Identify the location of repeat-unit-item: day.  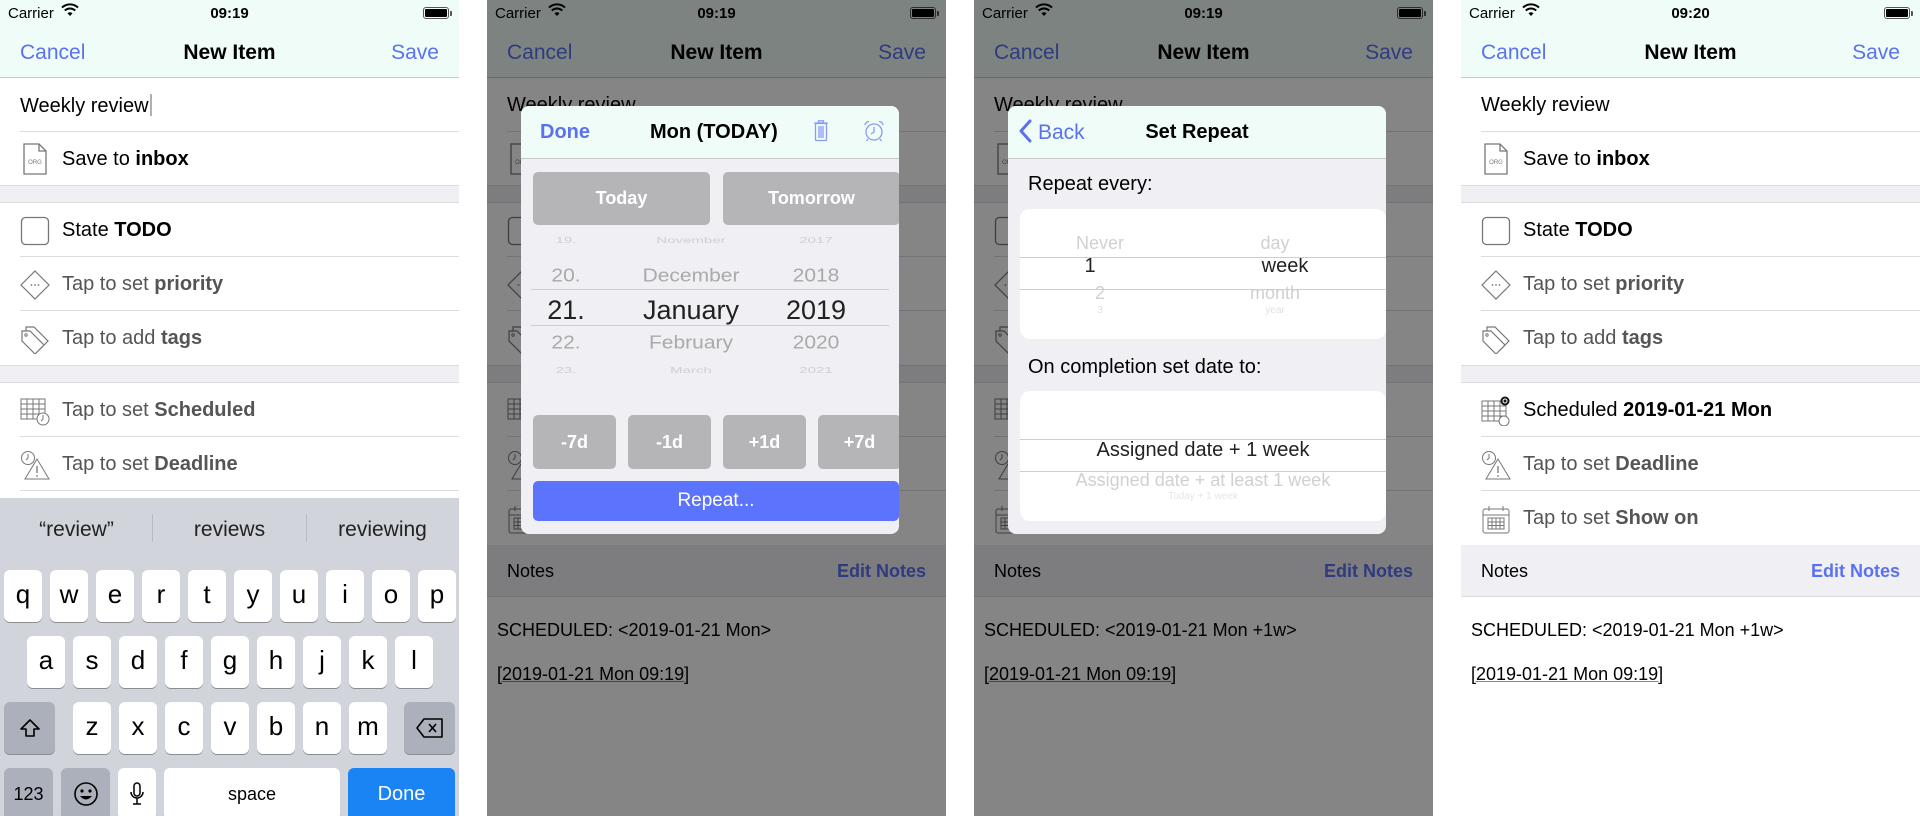
(1275, 243).